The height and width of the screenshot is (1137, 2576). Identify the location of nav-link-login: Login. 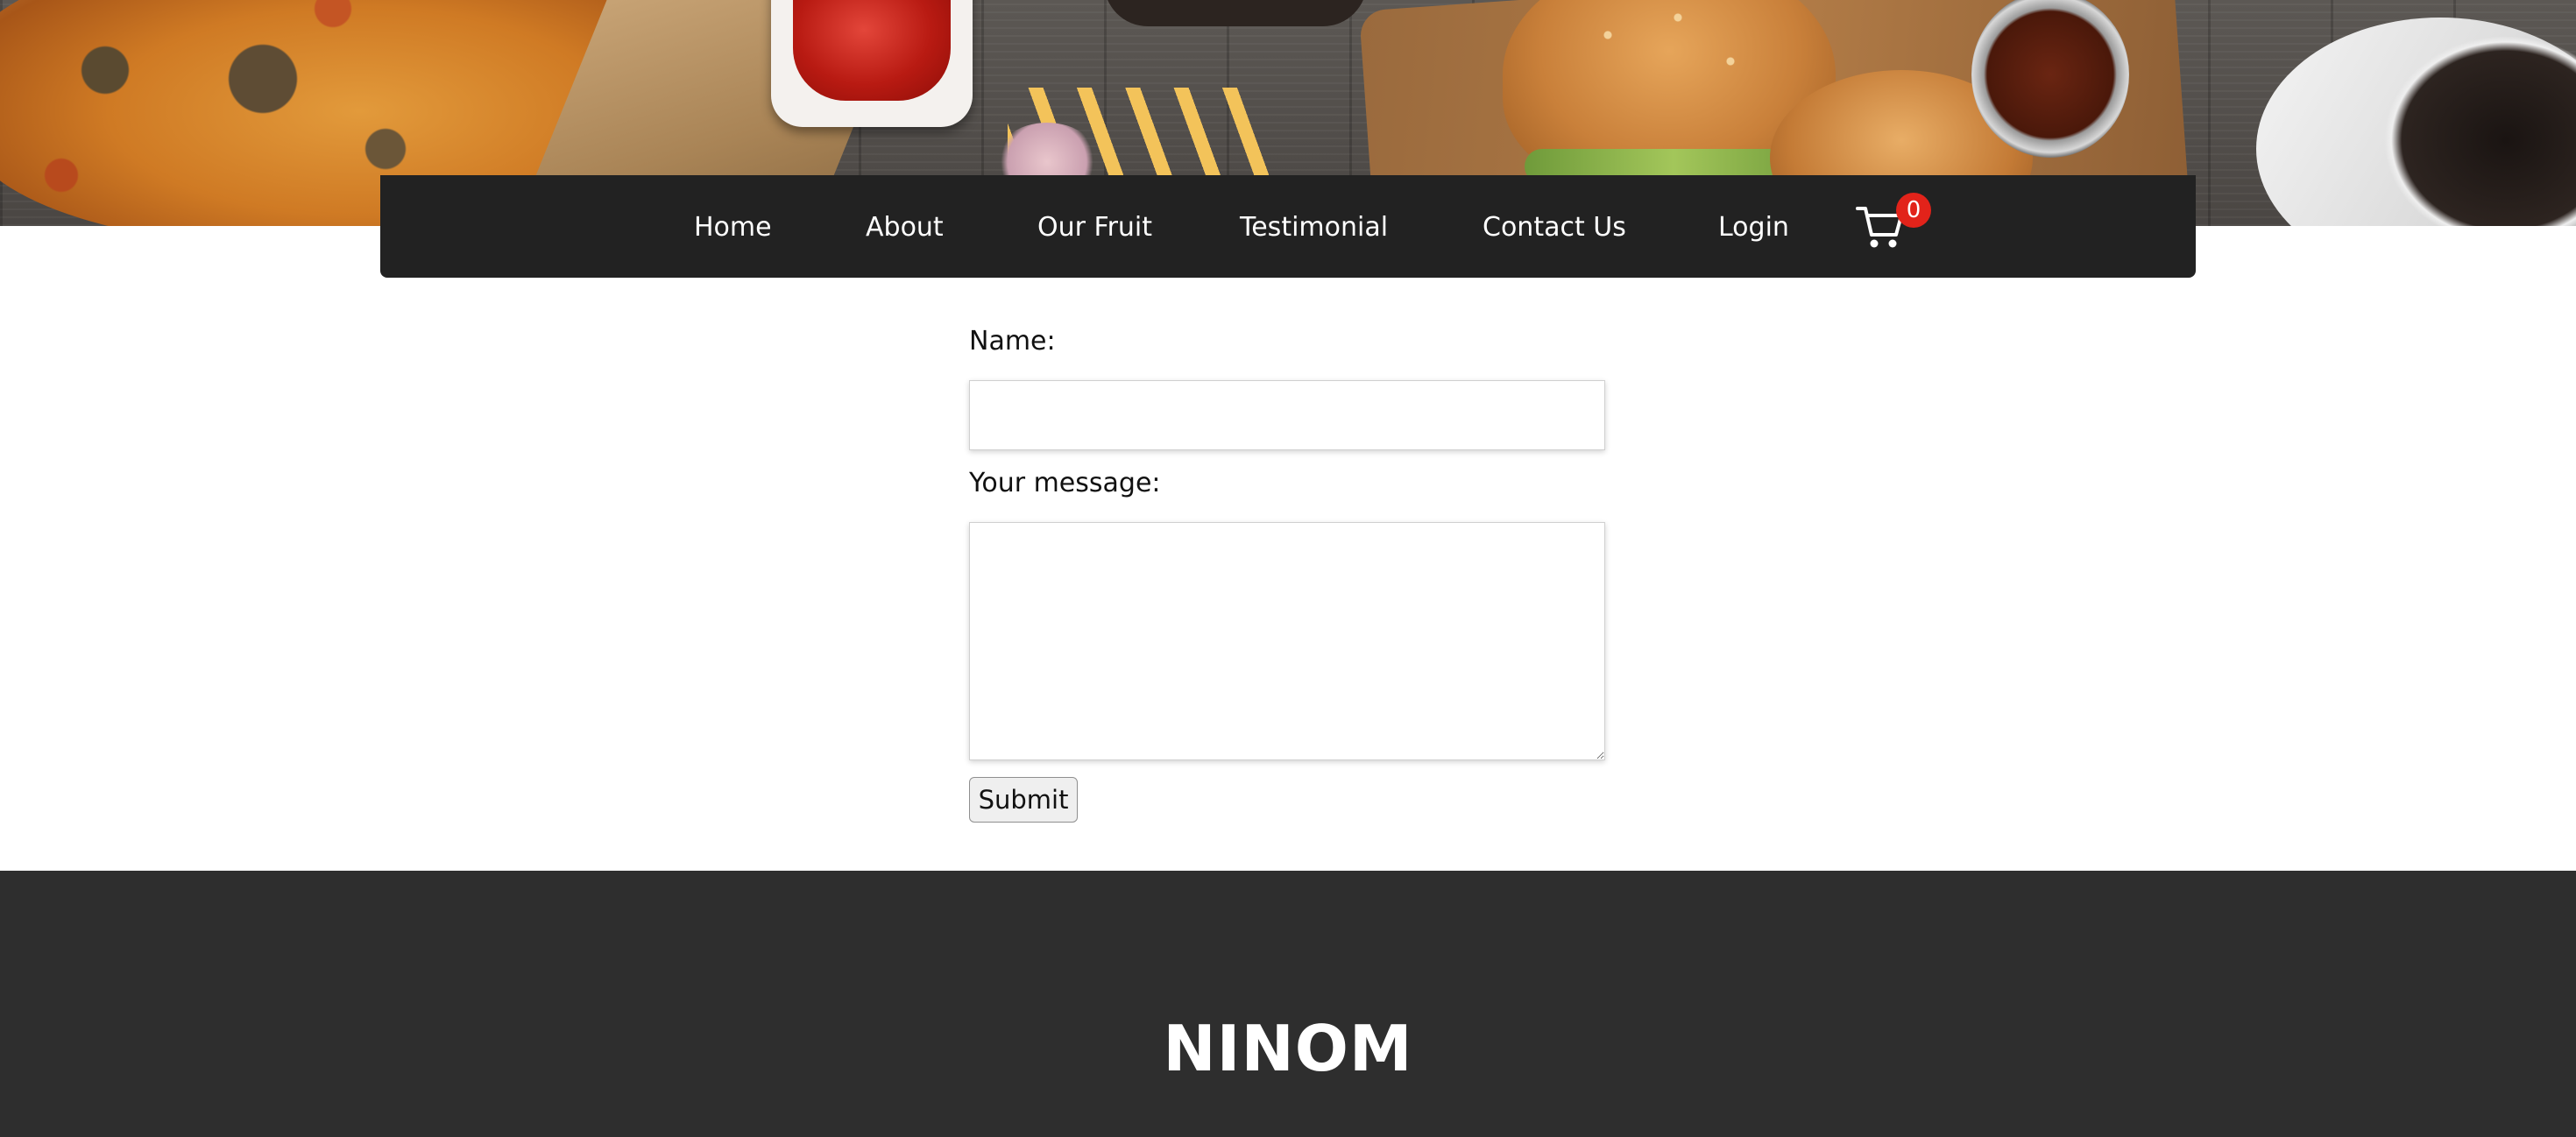
(1753, 227).